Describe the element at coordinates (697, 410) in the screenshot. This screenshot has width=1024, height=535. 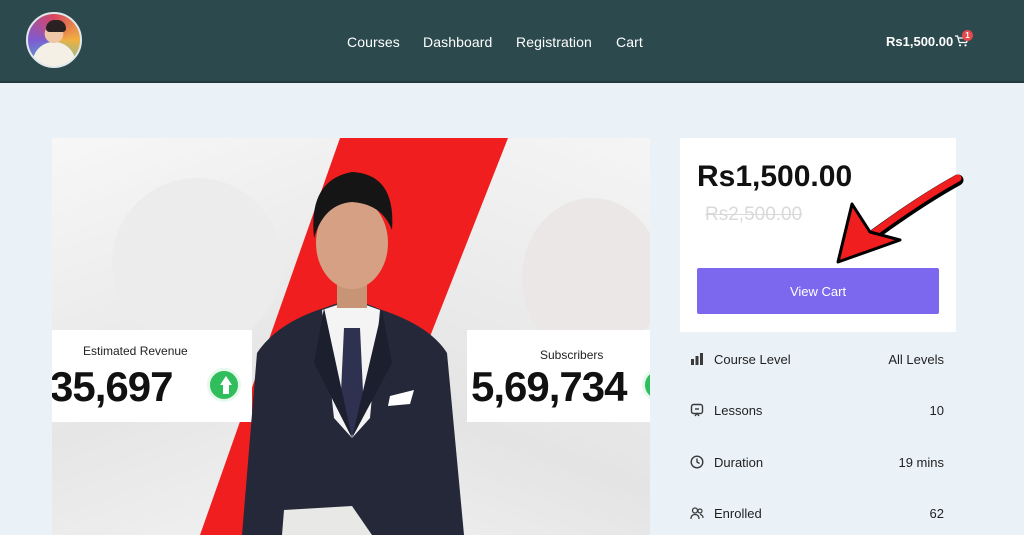
I see `book-icon` at that location.